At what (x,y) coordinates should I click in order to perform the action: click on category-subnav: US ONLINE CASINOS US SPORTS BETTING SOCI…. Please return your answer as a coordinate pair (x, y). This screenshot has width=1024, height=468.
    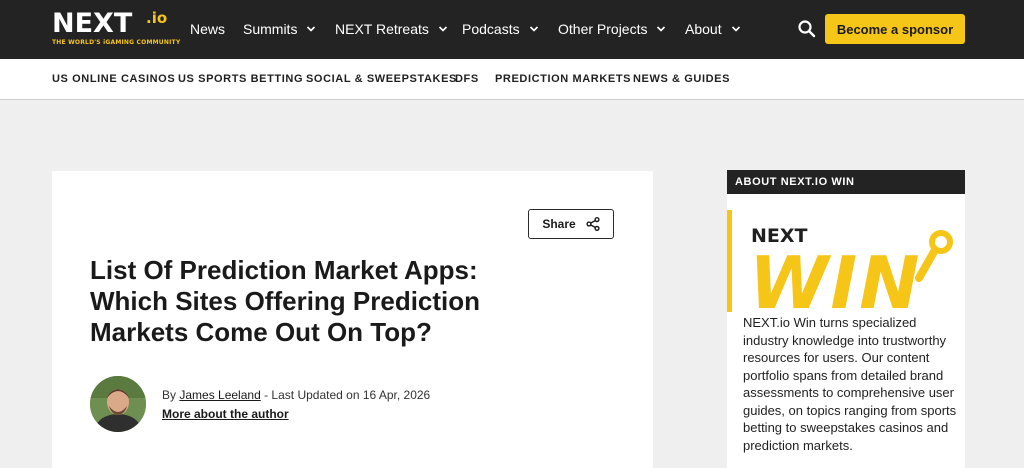
    Looking at the image, I should click on (512, 79).